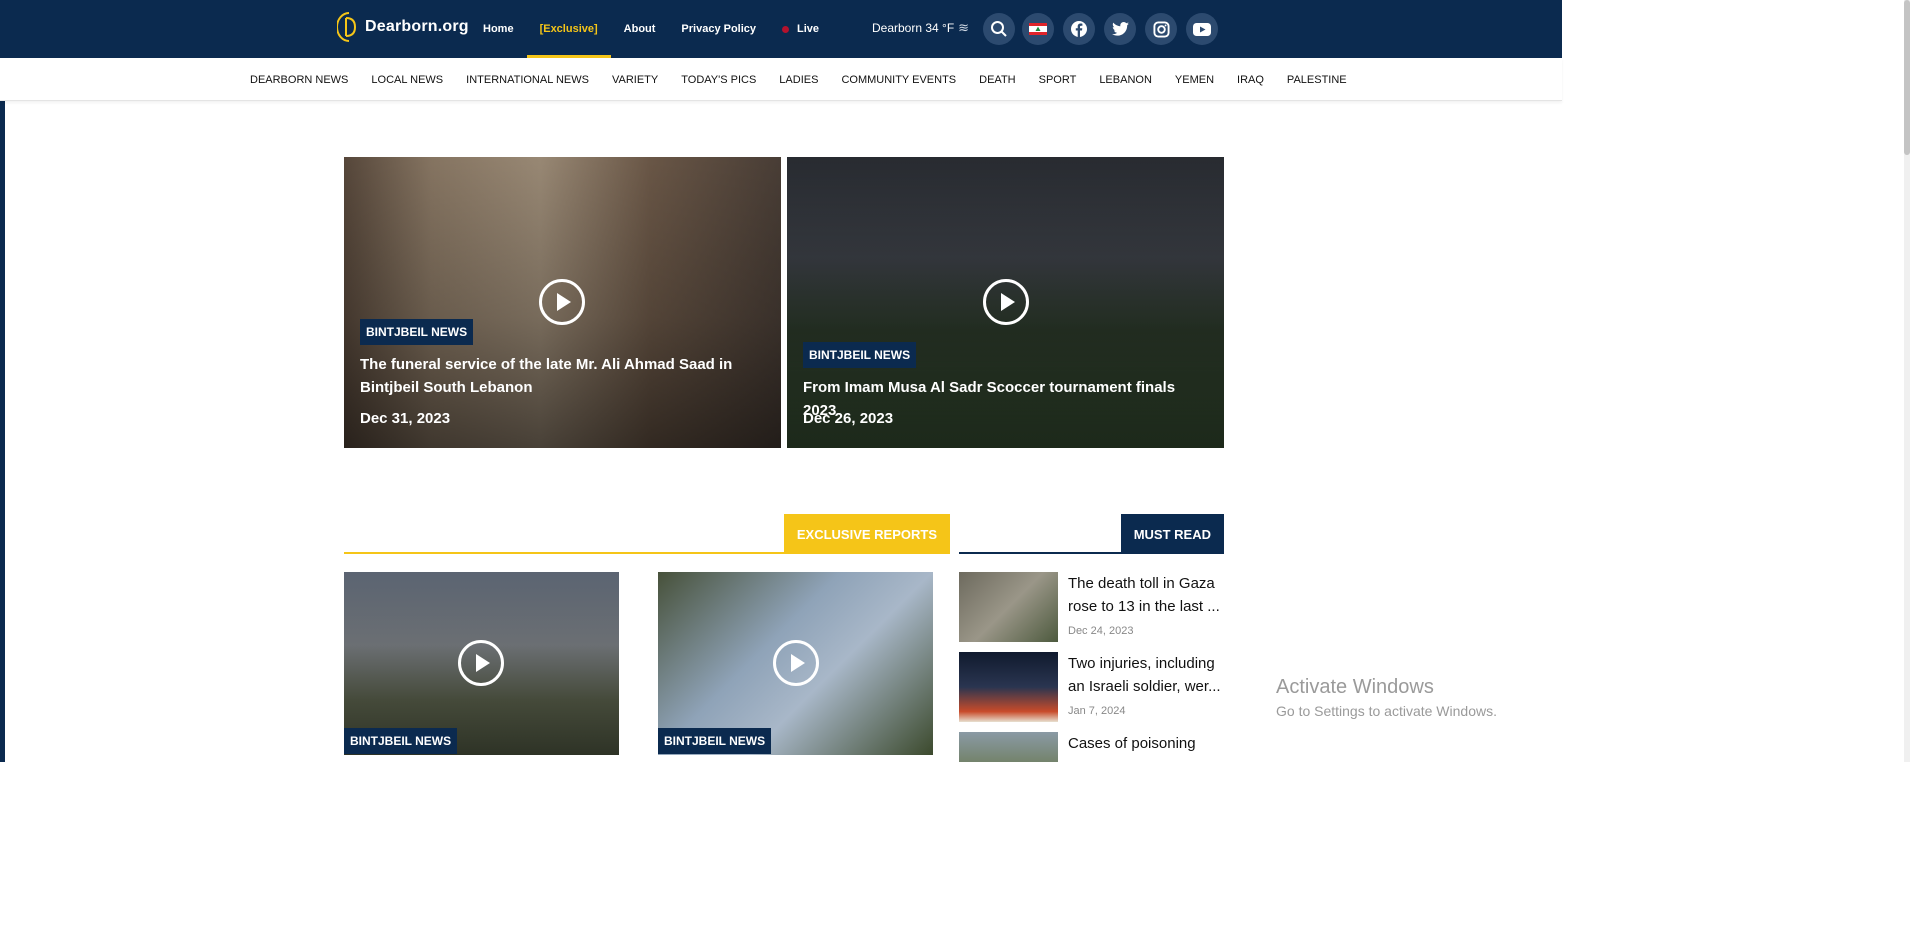 The height and width of the screenshot is (928, 1910). What do you see at coordinates (1250, 80) in the screenshot?
I see `category-iraq: IRAQ` at bounding box center [1250, 80].